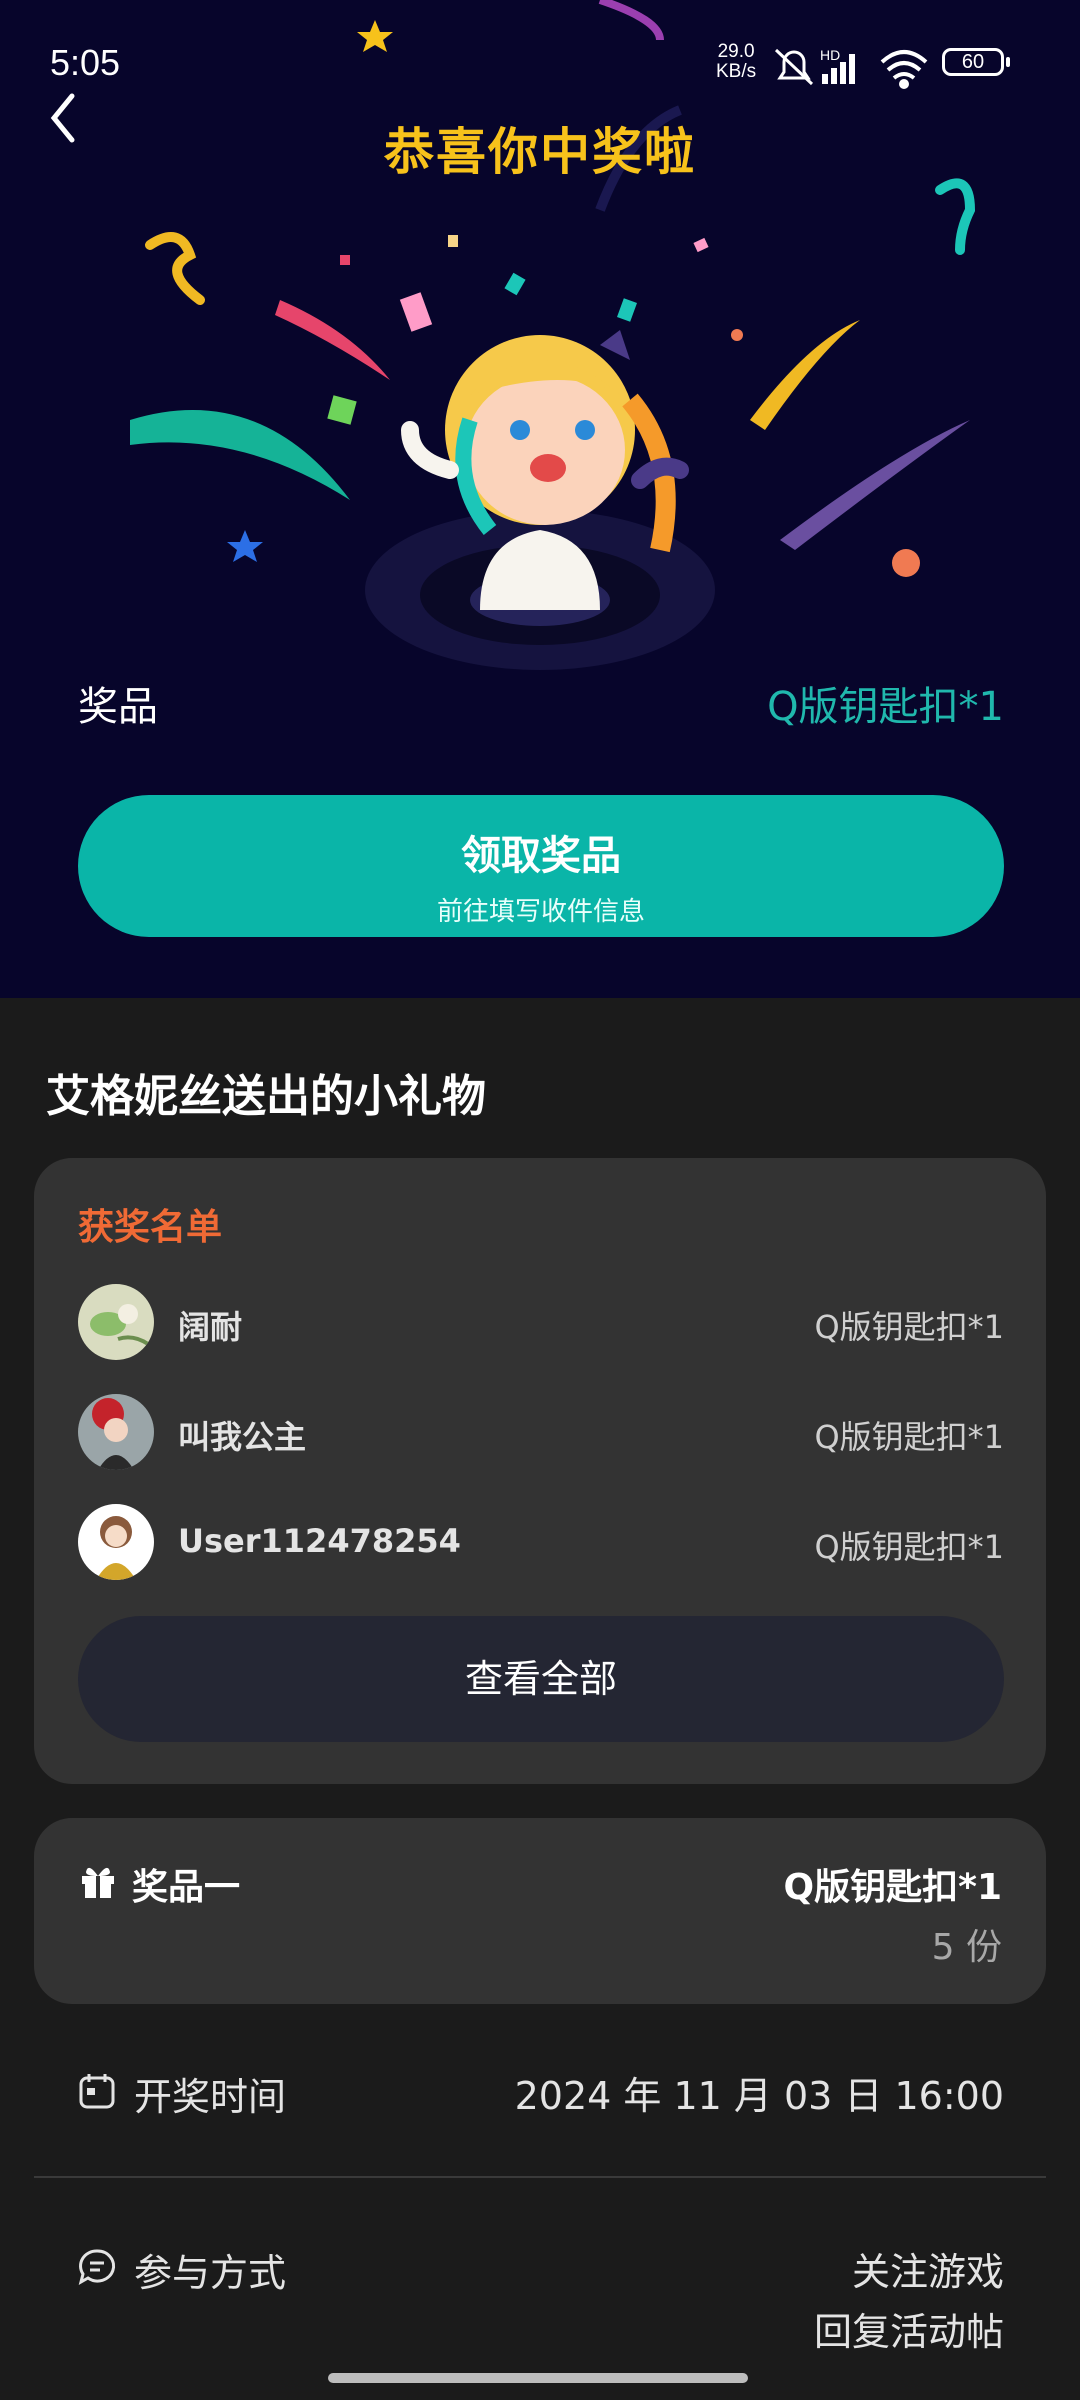  Describe the element at coordinates (759, 2096) in the screenshot. I see `draw-time-value: 2024 年 11 月 03 日 16:00` at that location.